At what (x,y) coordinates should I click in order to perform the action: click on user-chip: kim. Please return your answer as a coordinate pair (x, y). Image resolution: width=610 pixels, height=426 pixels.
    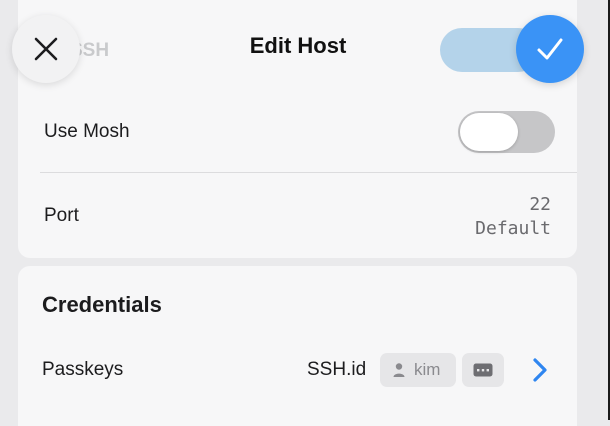
    Looking at the image, I should click on (418, 370).